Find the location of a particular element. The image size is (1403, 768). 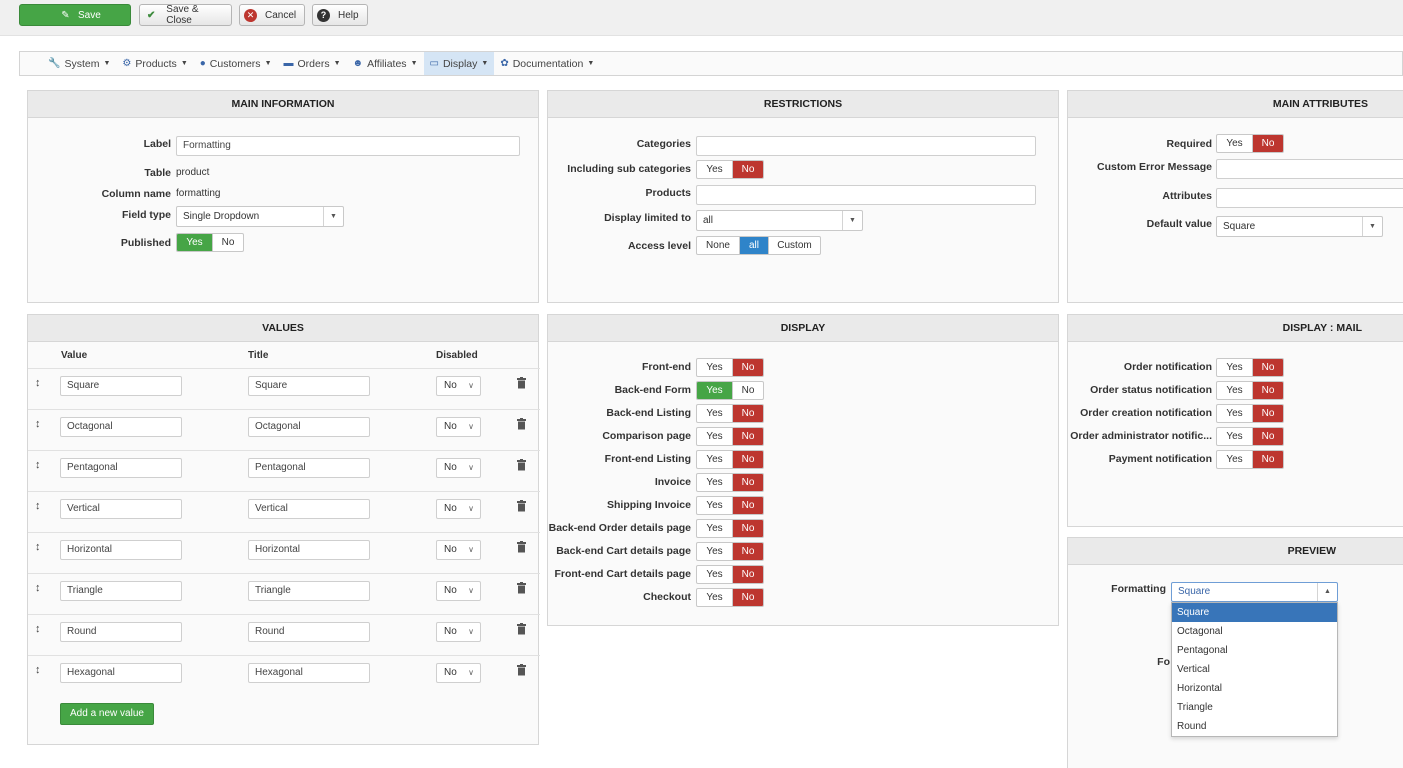

title-input: Round is located at coordinates (309, 632).